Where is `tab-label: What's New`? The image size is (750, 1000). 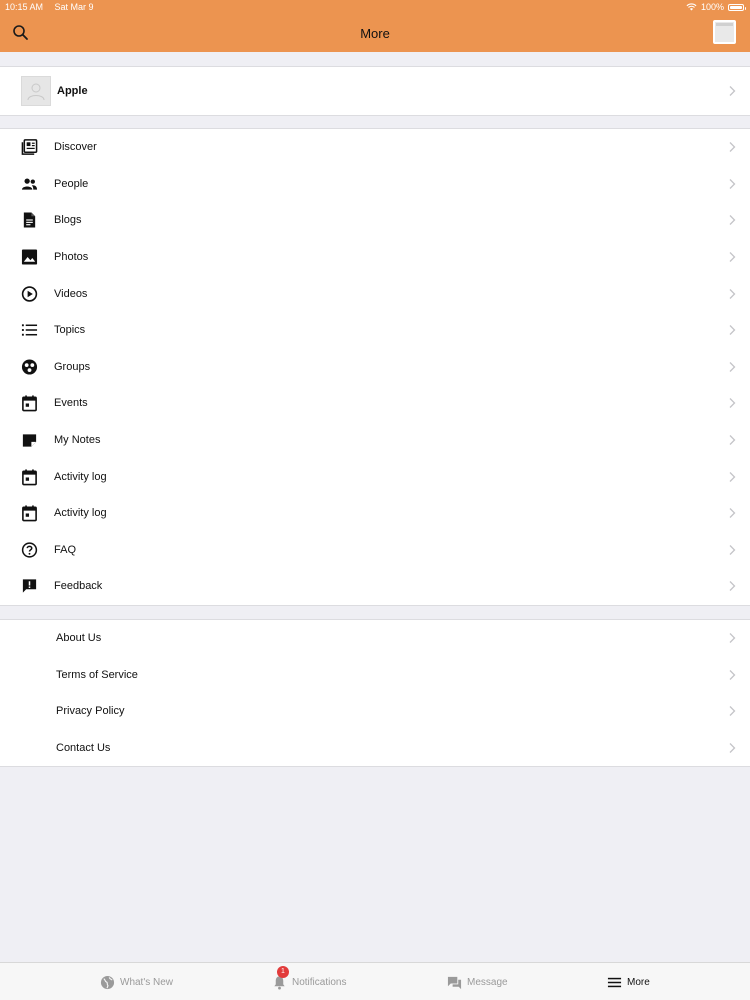 tab-label: What's New is located at coordinates (147, 982).